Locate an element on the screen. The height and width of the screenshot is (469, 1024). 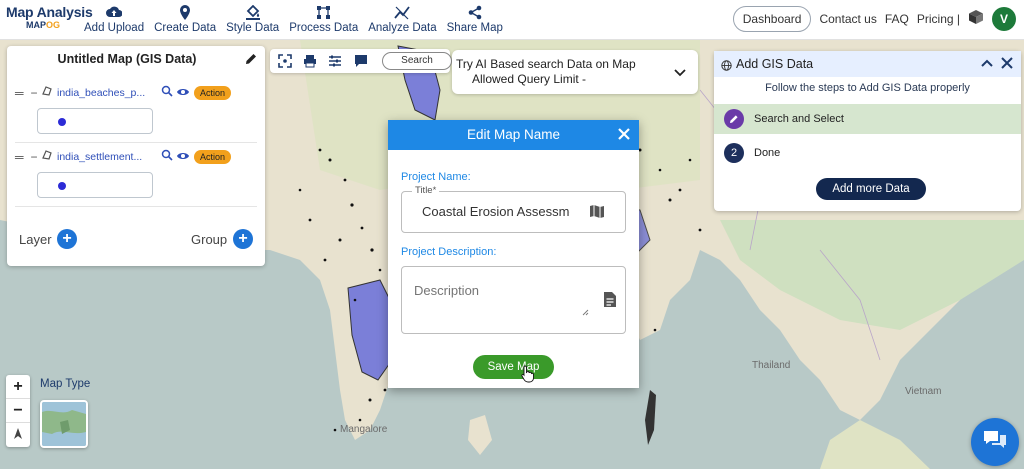
map-label: Thailand is located at coordinates (771, 365).